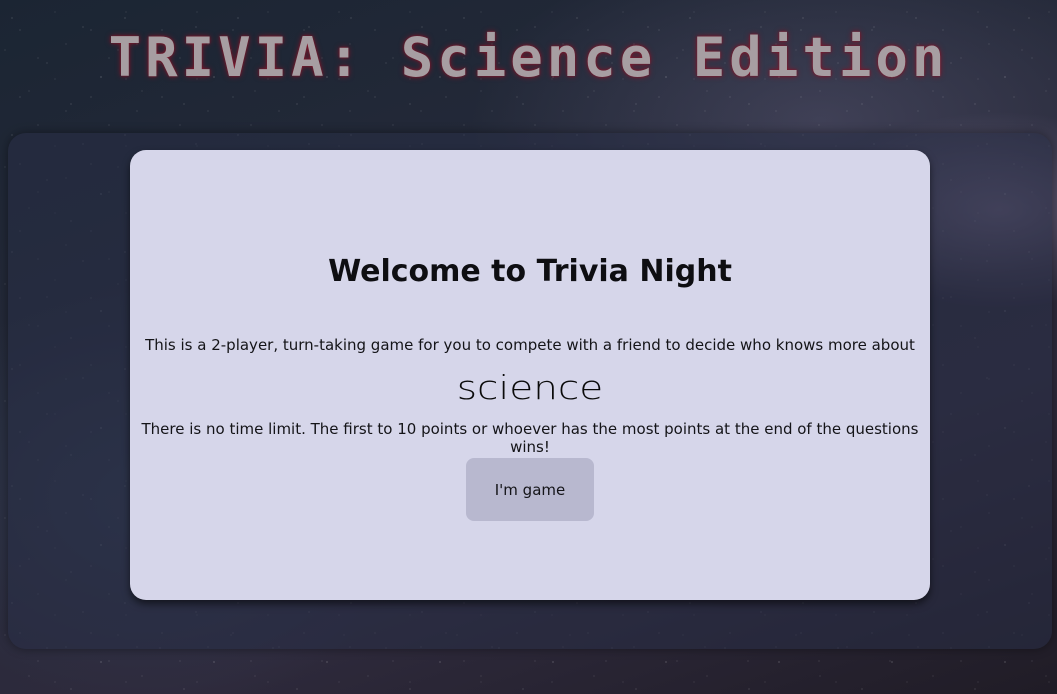  What do you see at coordinates (530, 271) in the screenshot?
I see `modal-title: Welcome to Trivia Night` at bounding box center [530, 271].